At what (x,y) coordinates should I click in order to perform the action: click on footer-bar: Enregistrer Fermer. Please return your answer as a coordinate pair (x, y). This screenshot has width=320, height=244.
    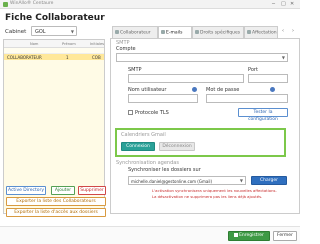
    Looking at the image, I should click on (150, 235).